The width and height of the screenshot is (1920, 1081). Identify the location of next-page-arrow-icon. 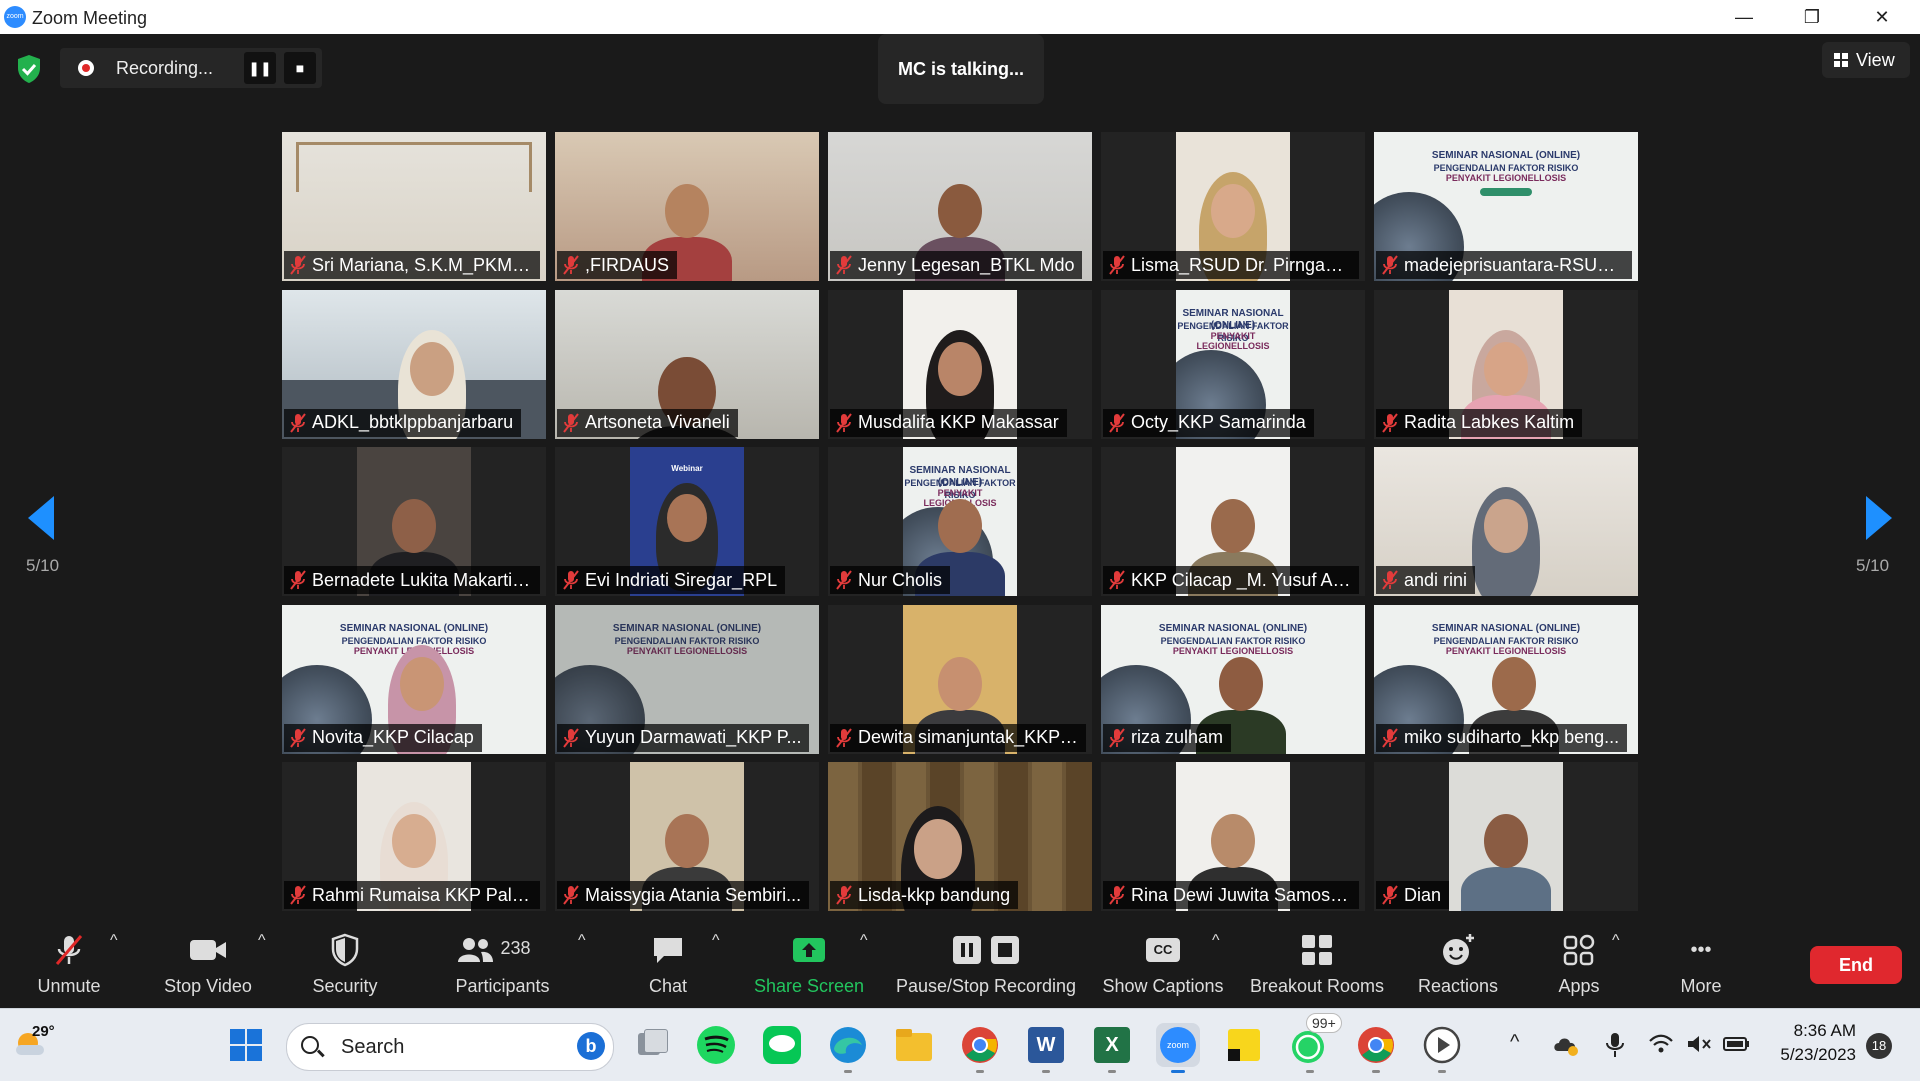
(1879, 518).